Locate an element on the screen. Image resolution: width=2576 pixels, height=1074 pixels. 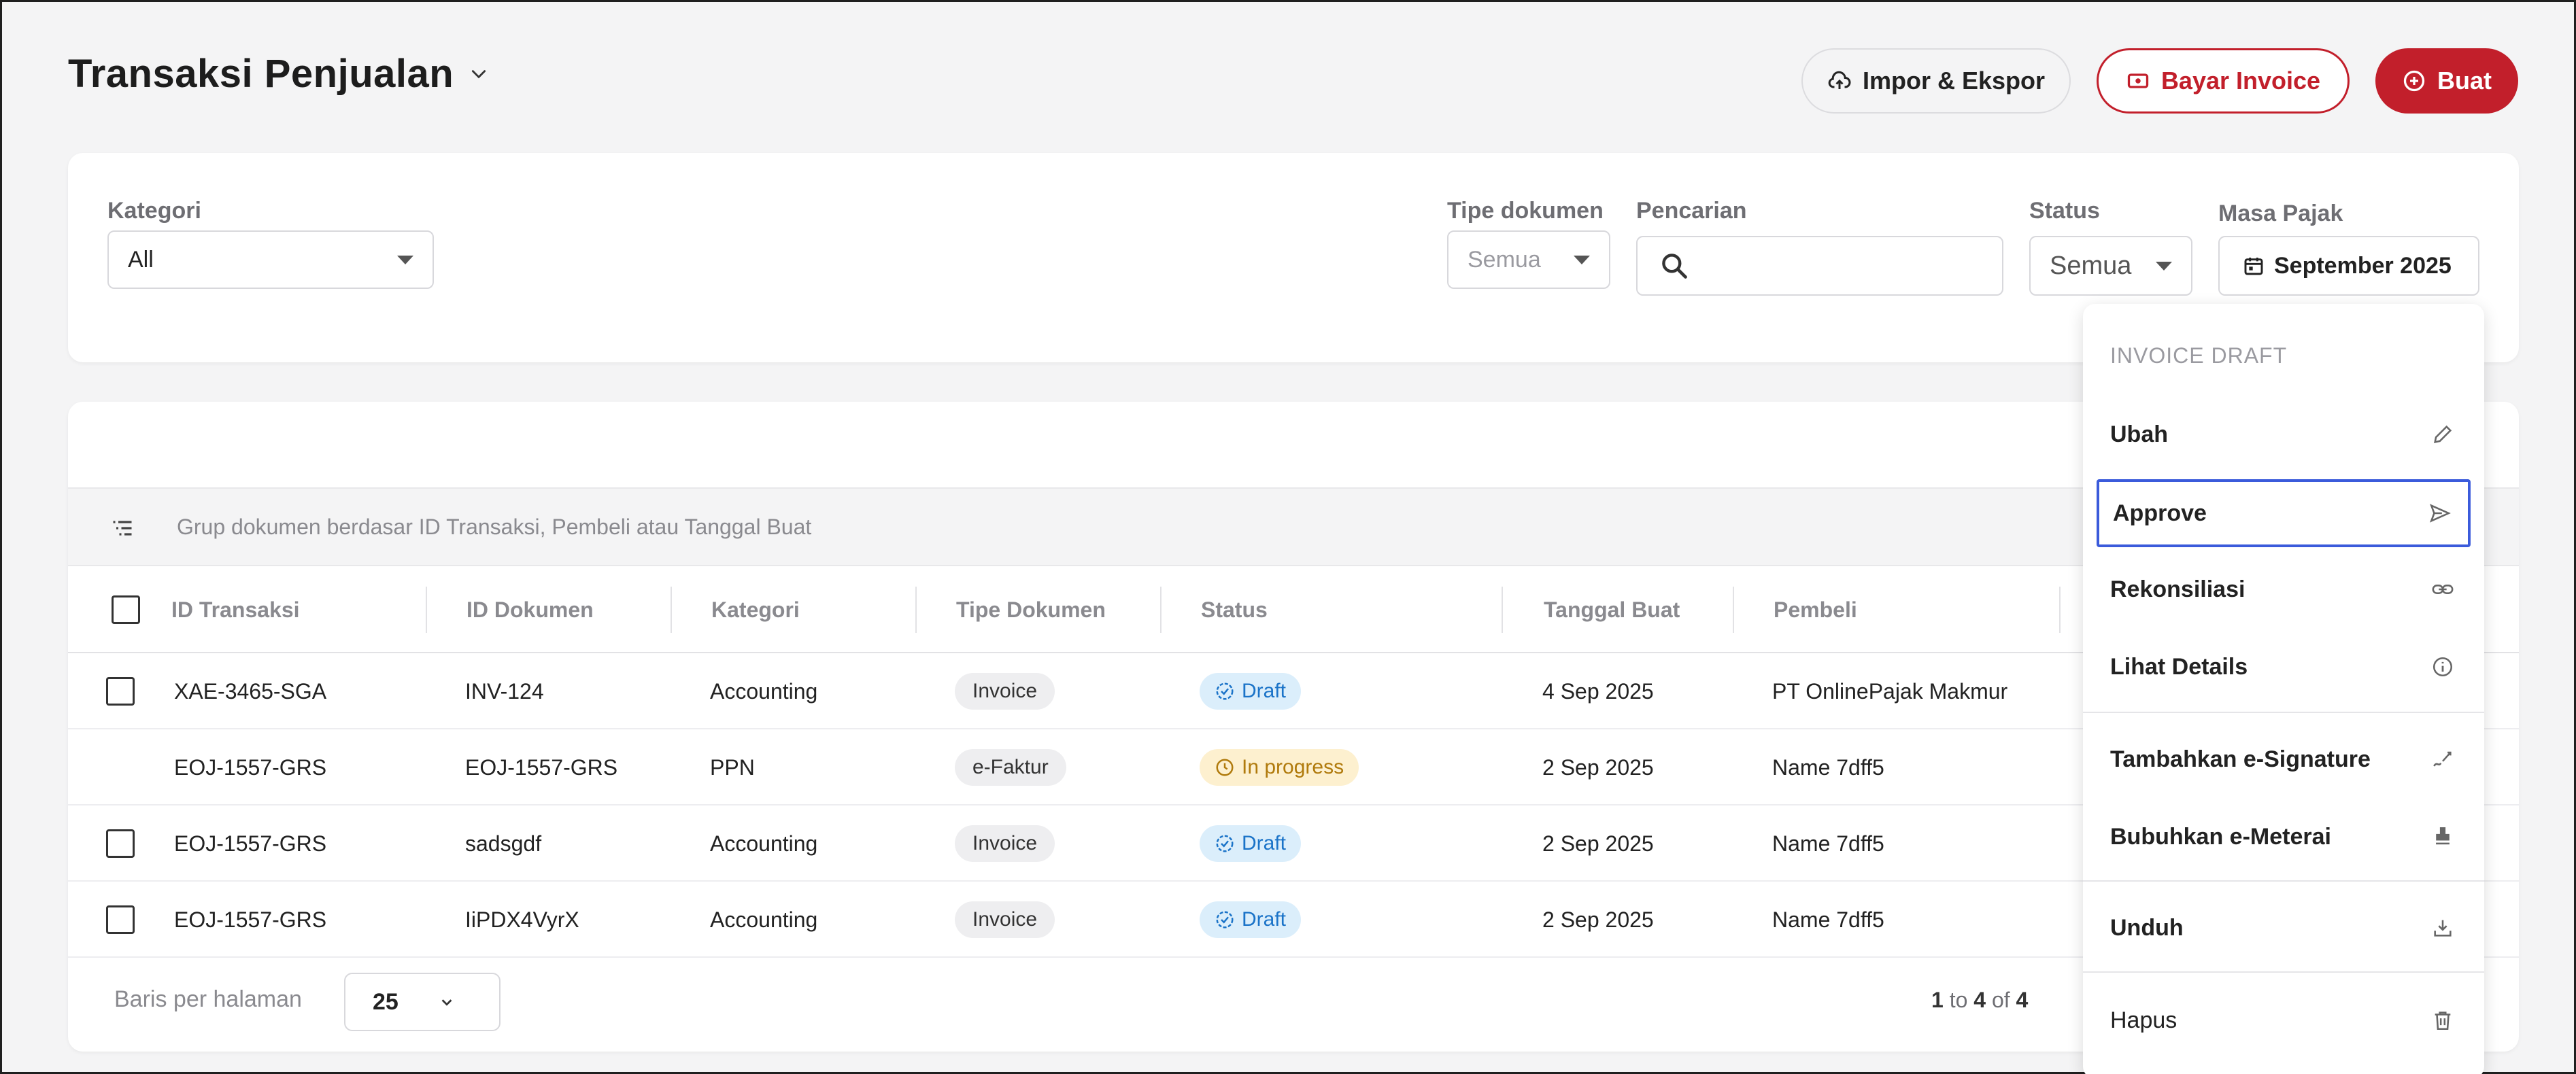
column-header-tanggal-buat: Tanggal Buat is located at coordinates (1612, 609).